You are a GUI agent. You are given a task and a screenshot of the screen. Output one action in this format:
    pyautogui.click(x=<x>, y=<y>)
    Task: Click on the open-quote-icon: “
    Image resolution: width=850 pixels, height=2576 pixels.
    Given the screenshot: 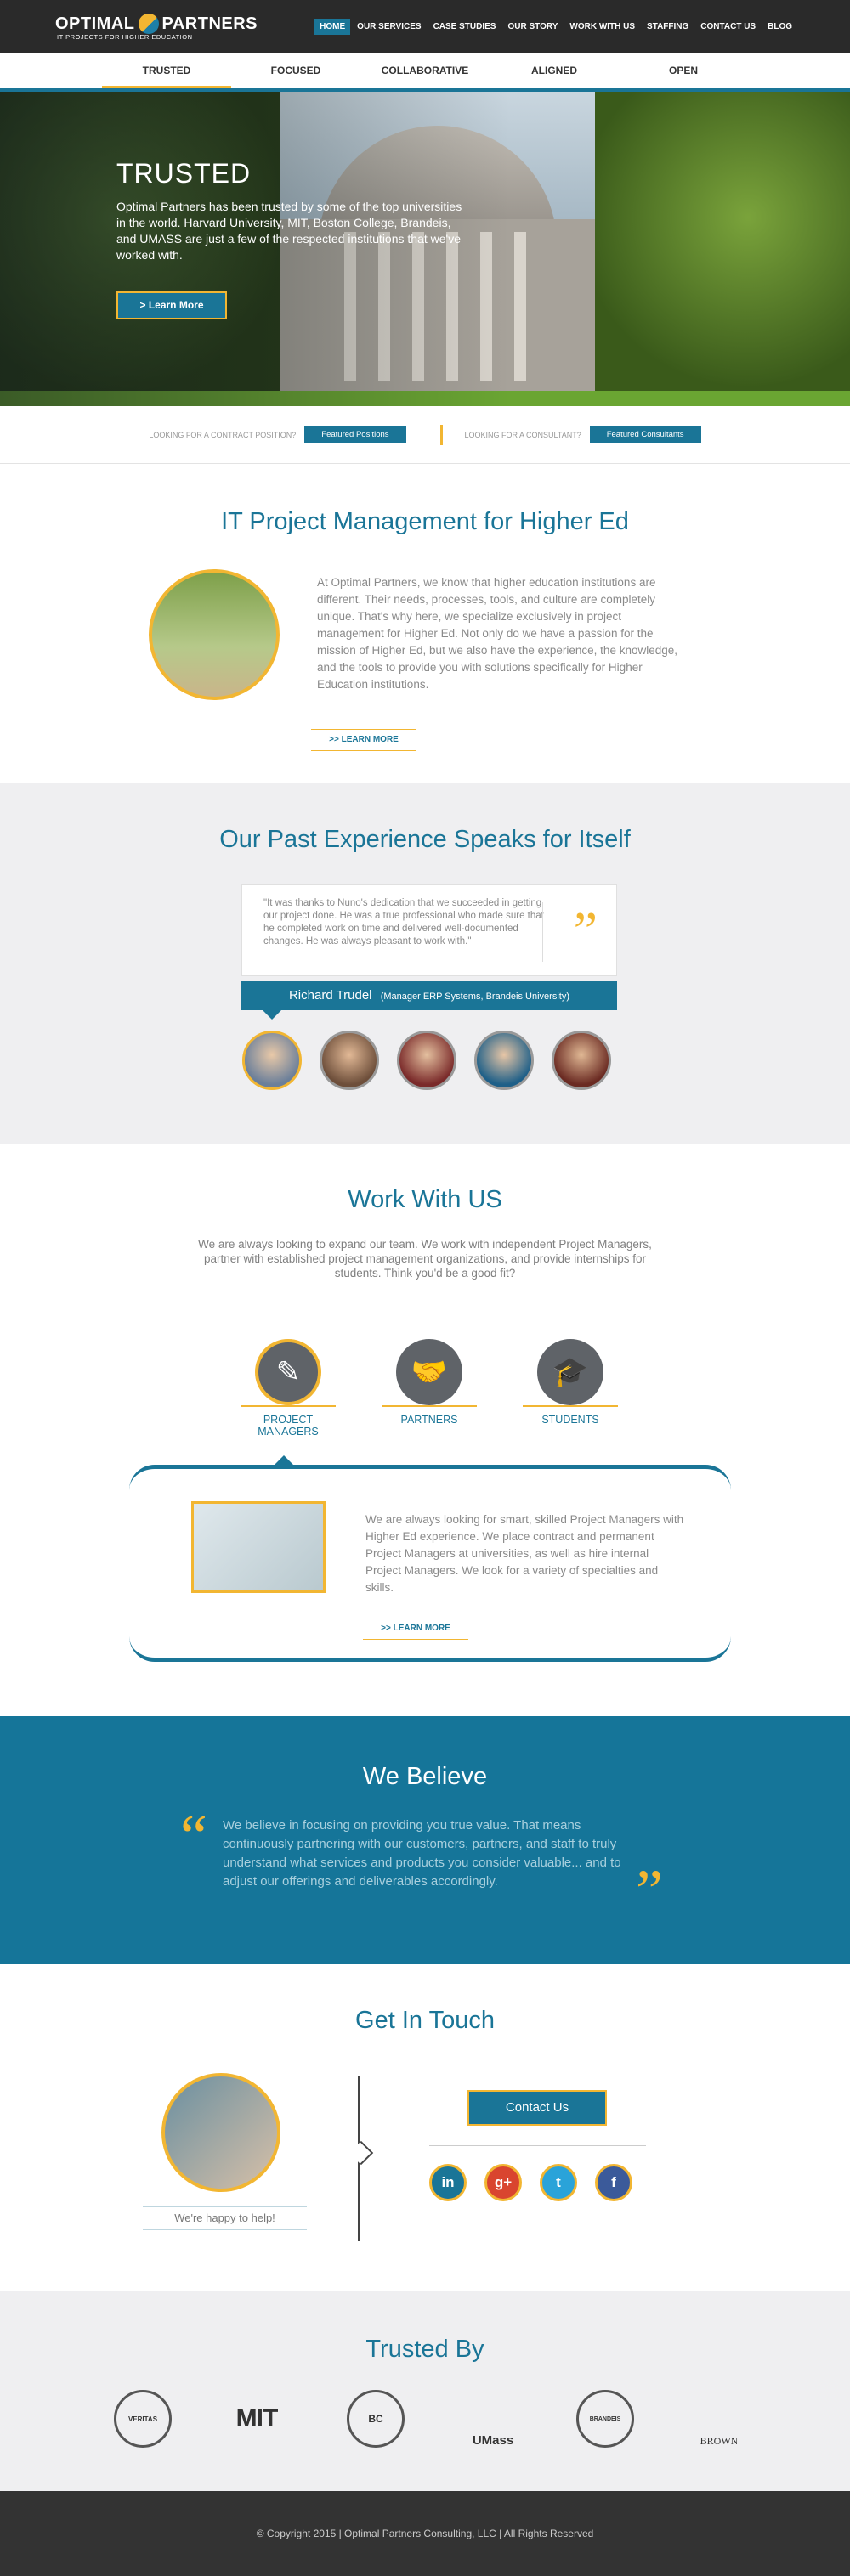 What is the action you would take?
    pyautogui.click(x=193, y=1836)
    